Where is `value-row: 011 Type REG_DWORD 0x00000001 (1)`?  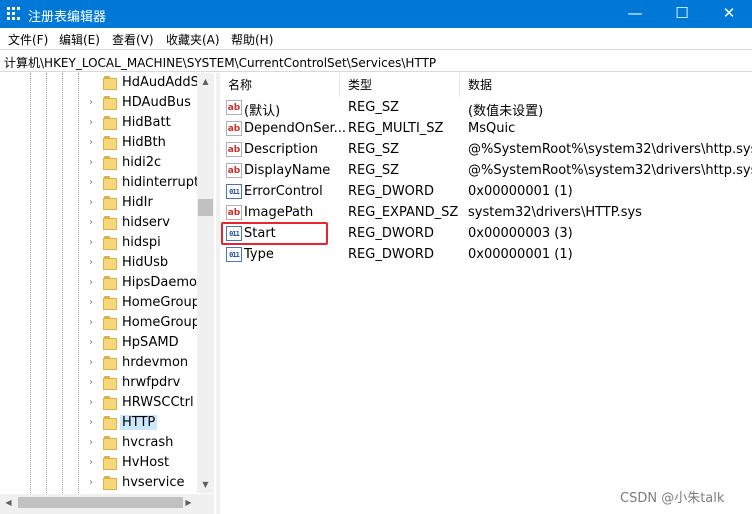
value-row: 011 Type REG_DWORD 0x00000001 (1) is located at coordinates (486, 254).